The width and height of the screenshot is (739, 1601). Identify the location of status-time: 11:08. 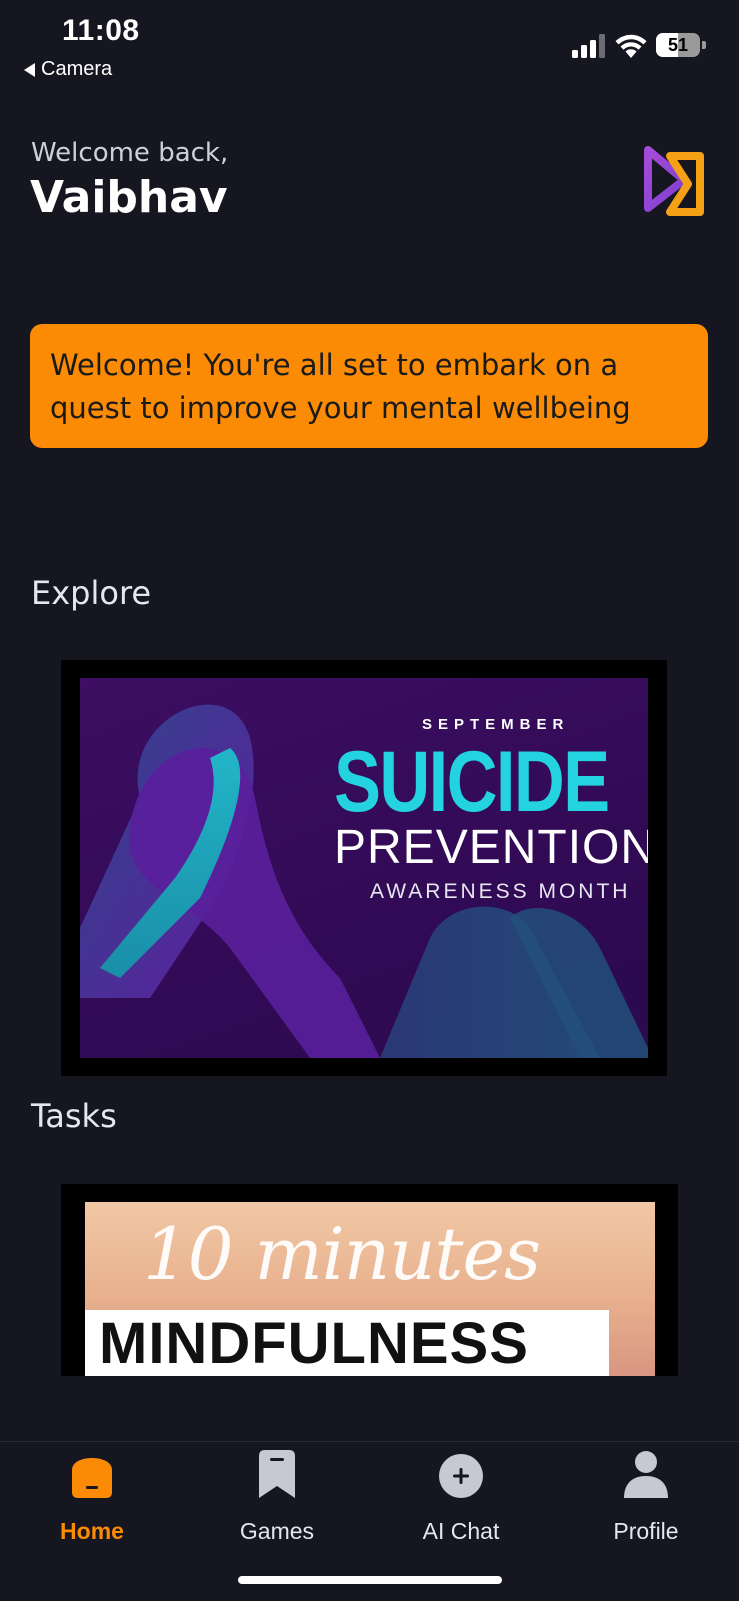
(101, 30).